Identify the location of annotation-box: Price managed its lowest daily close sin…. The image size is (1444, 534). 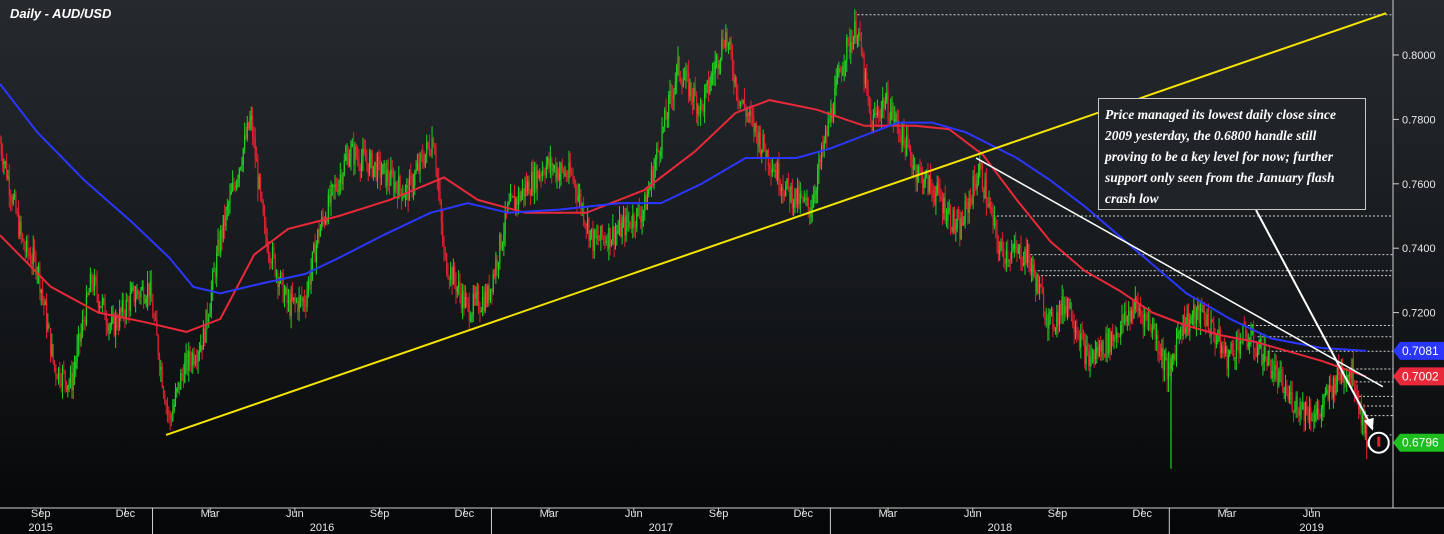
(1232, 154).